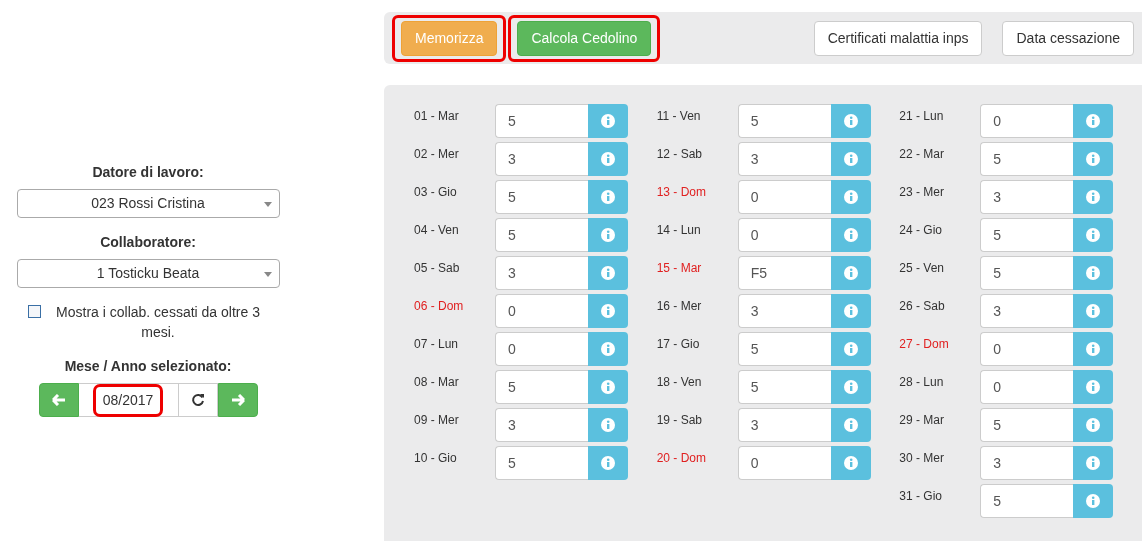 The image size is (1142, 541). What do you see at coordinates (267, 274) in the screenshot?
I see `caret-icon` at bounding box center [267, 274].